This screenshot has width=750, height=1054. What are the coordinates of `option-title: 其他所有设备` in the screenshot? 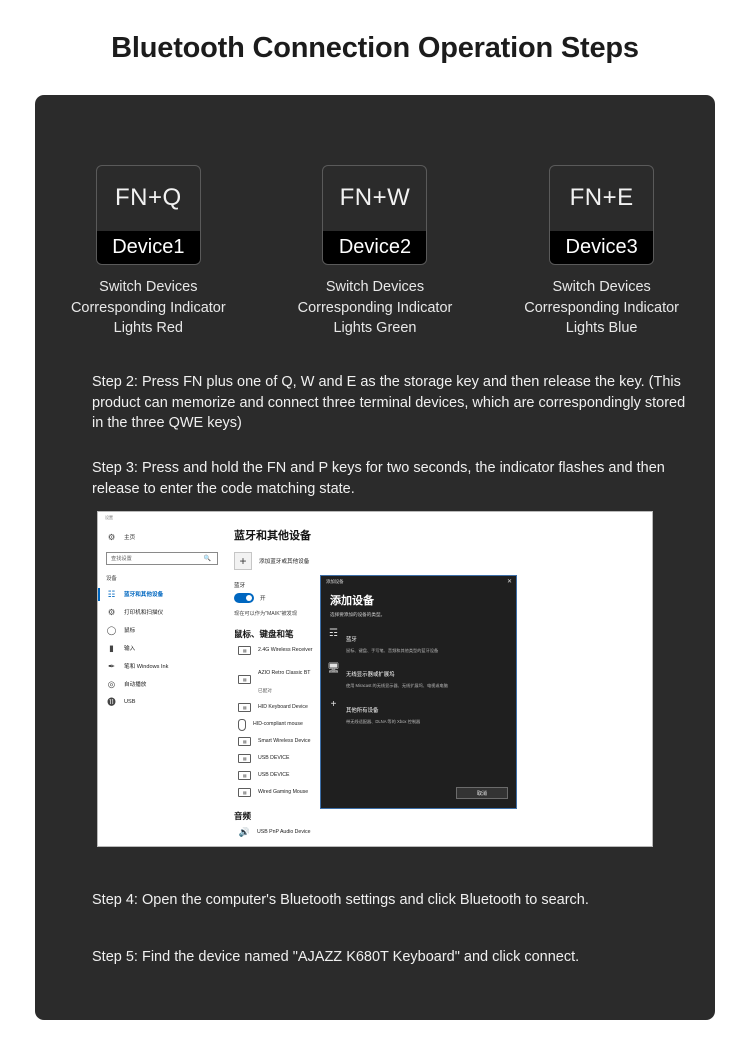 It's located at (362, 710).